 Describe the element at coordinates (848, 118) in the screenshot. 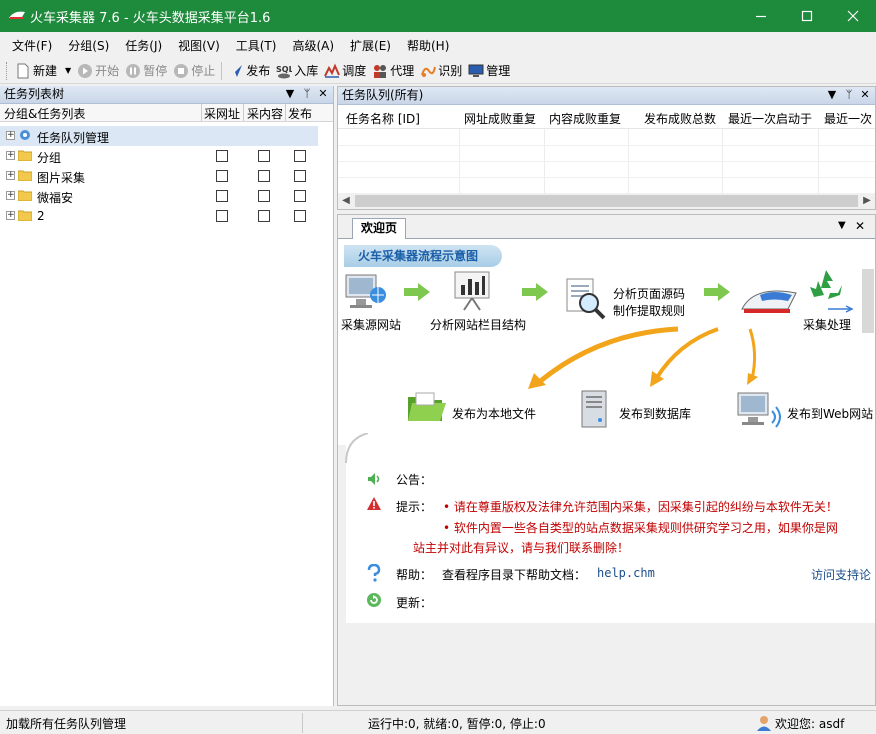

I see `col-last: 最近一次` at that location.